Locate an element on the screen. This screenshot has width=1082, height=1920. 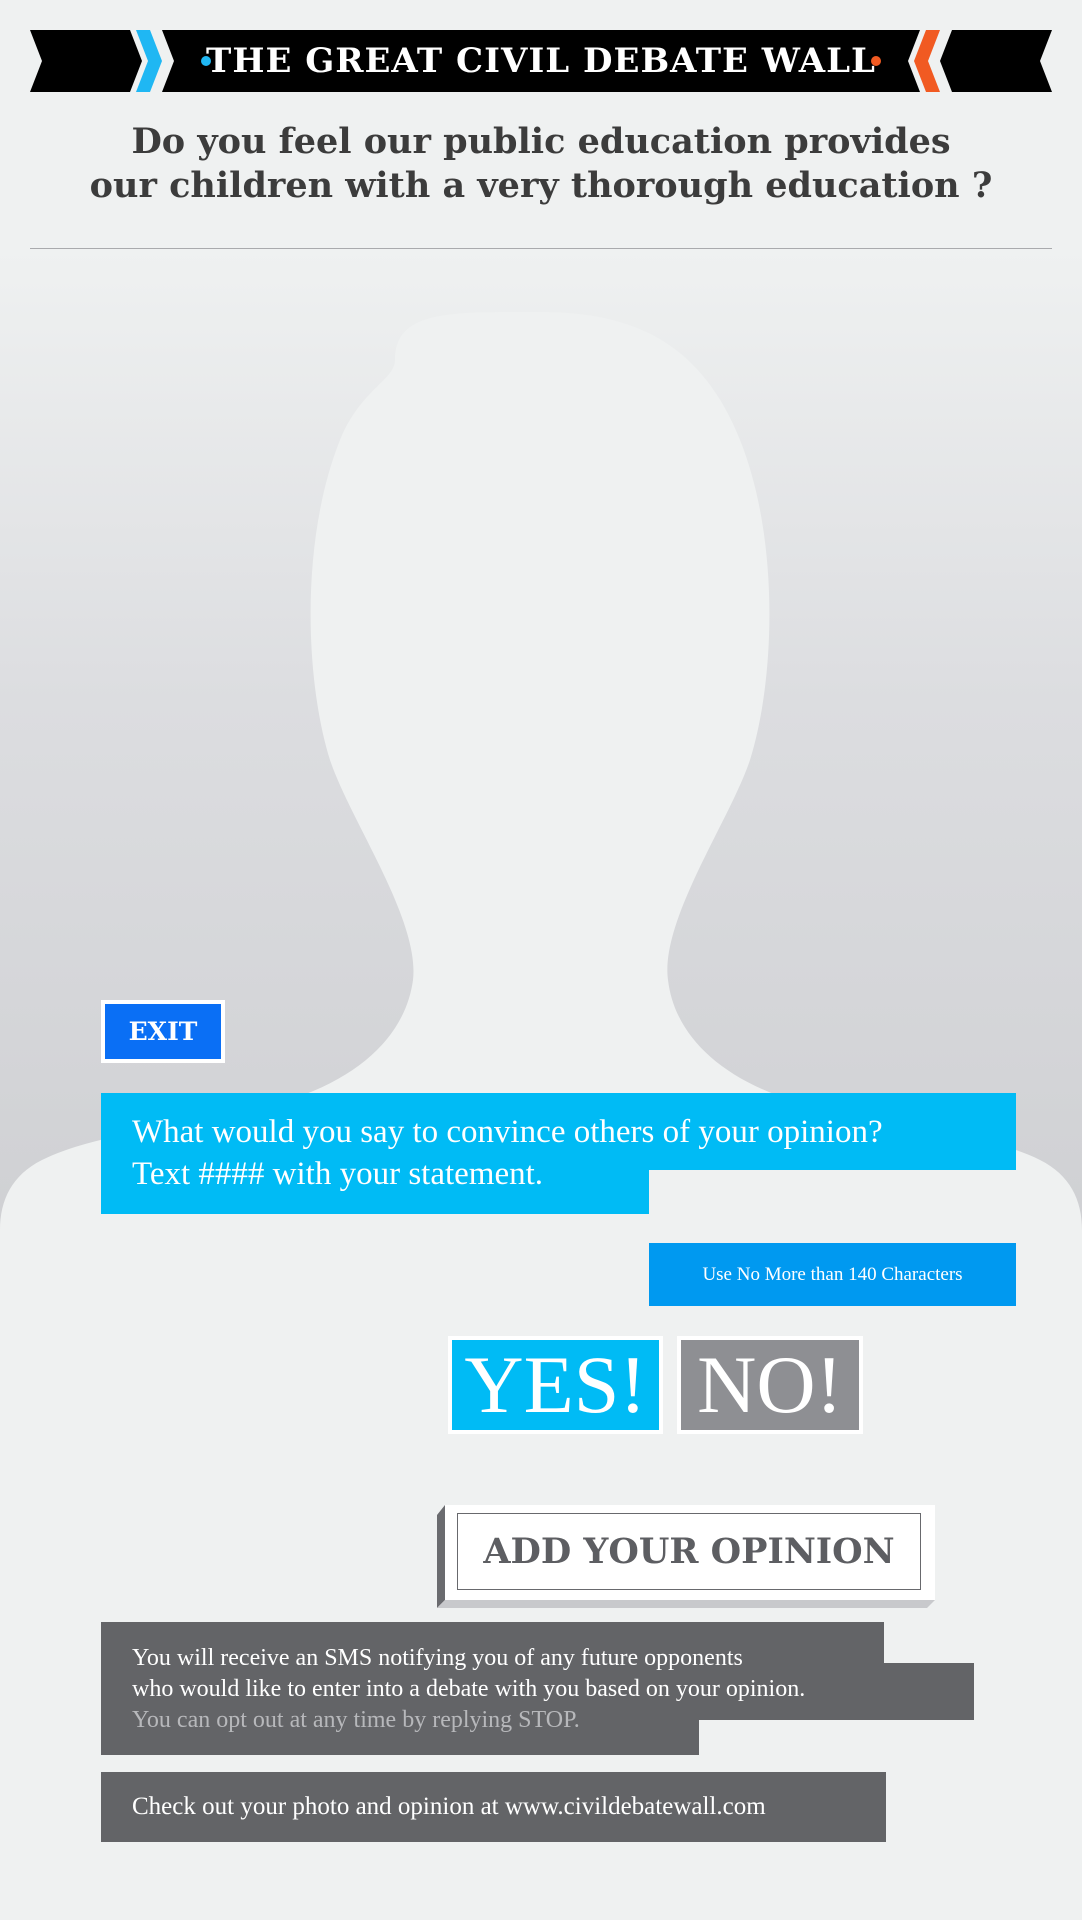
add-opinion-face: ADD YOUR OPINION is located at coordinates (690, 1552).